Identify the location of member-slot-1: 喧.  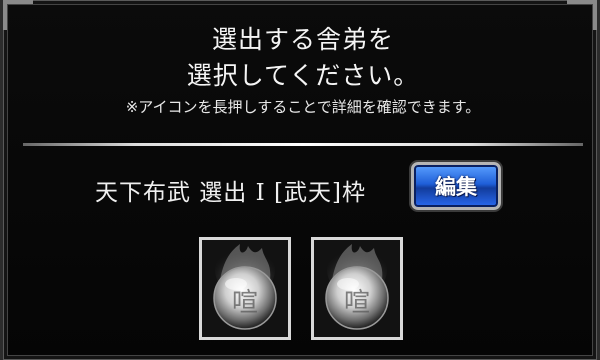
(245, 288).